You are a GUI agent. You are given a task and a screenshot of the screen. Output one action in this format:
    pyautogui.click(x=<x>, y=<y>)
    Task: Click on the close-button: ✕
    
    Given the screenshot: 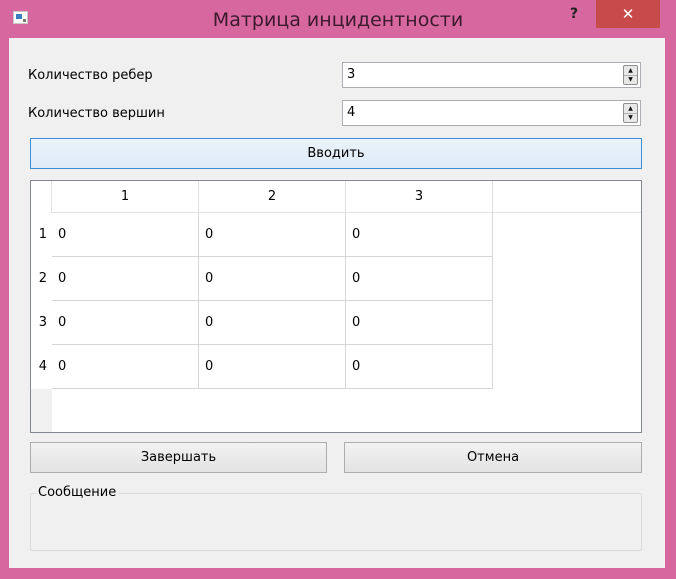 What is the action you would take?
    pyautogui.click(x=628, y=14)
    